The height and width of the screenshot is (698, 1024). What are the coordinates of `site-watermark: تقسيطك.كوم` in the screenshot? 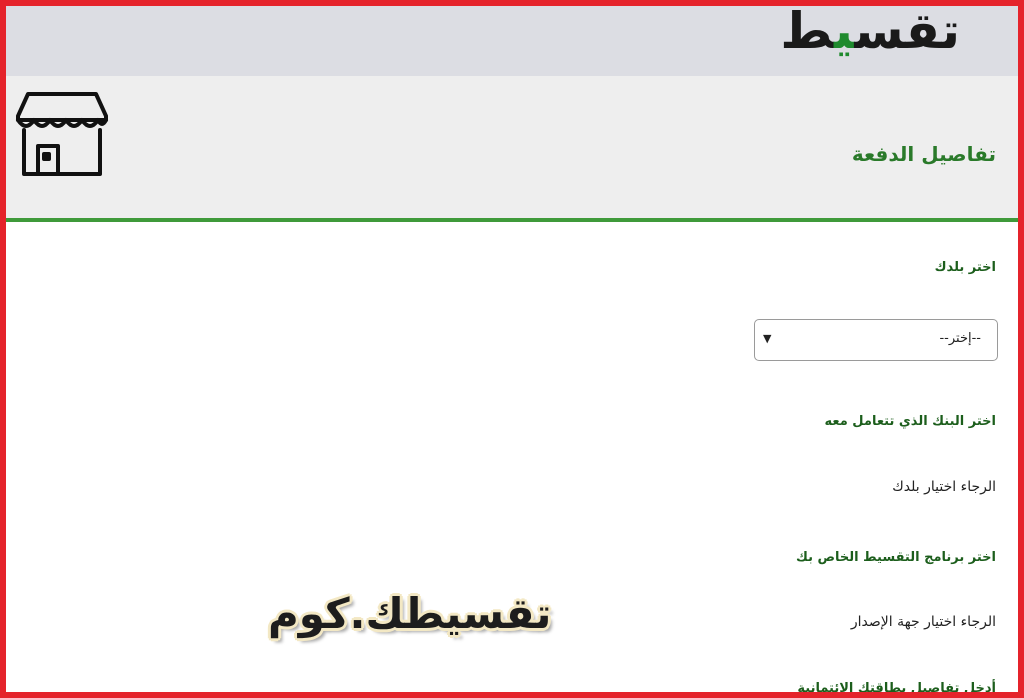 It's located at (410, 613).